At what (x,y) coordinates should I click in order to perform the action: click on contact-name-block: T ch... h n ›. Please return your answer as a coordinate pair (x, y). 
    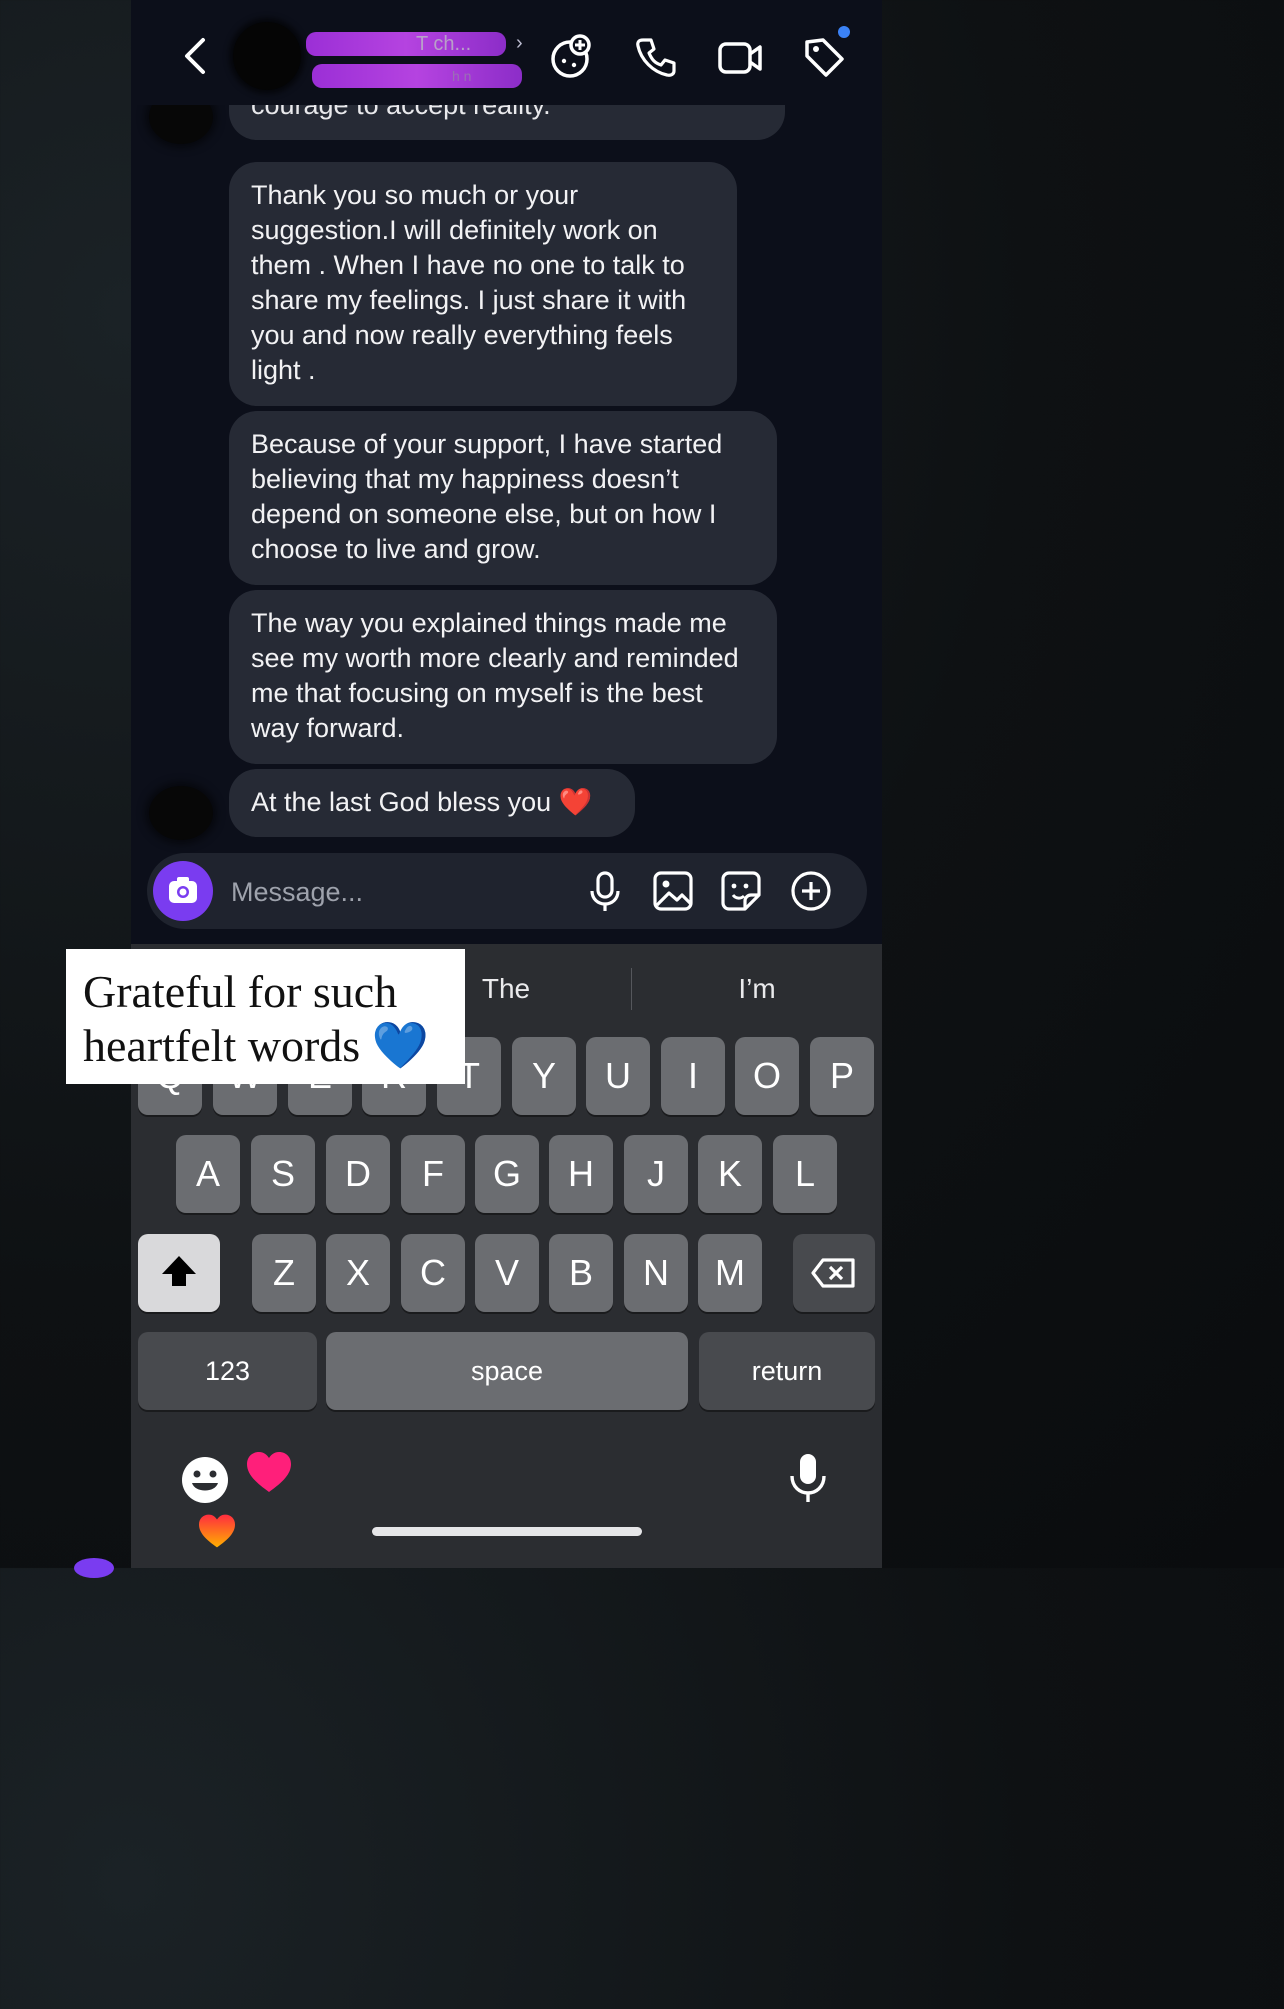
    Looking at the image, I should click on (421, 59).